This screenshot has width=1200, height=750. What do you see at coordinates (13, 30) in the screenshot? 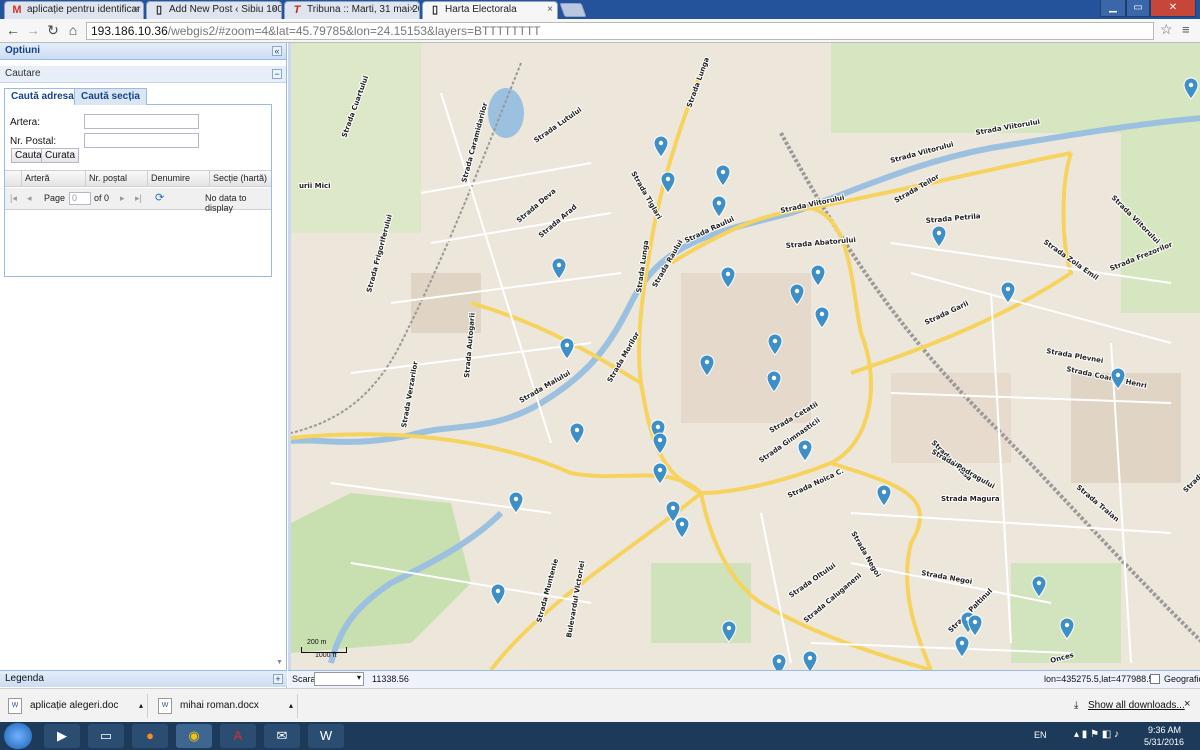
I see `back-icon: ←` at bounding box center [13, 30].